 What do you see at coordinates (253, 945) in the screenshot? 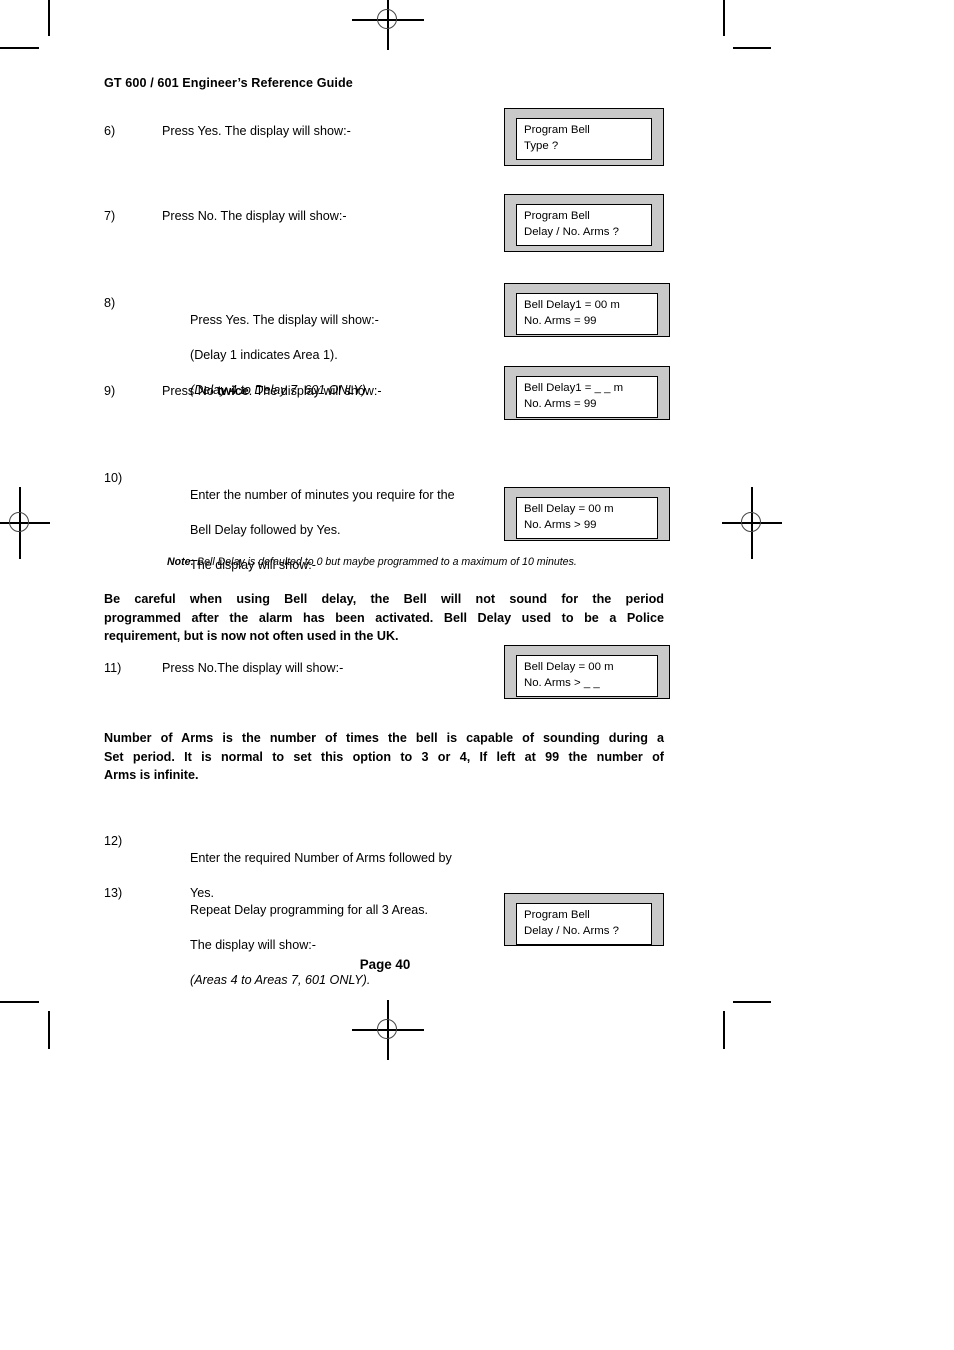
I see `step-13-line-2: The display will show:-` at bounding box center [253, 945].